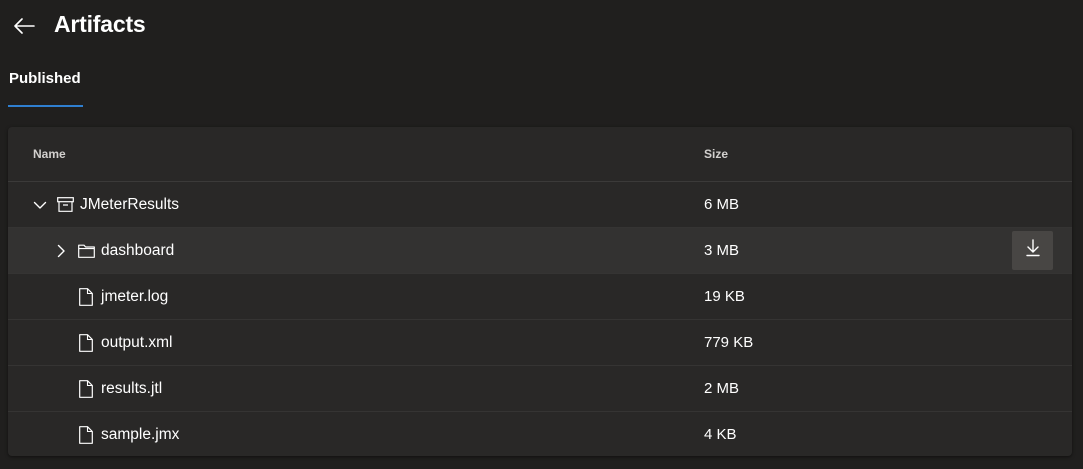 The image size is (1083, 469). I want to click on table-row: sample.jmx 4 KB, so click(540, 434).